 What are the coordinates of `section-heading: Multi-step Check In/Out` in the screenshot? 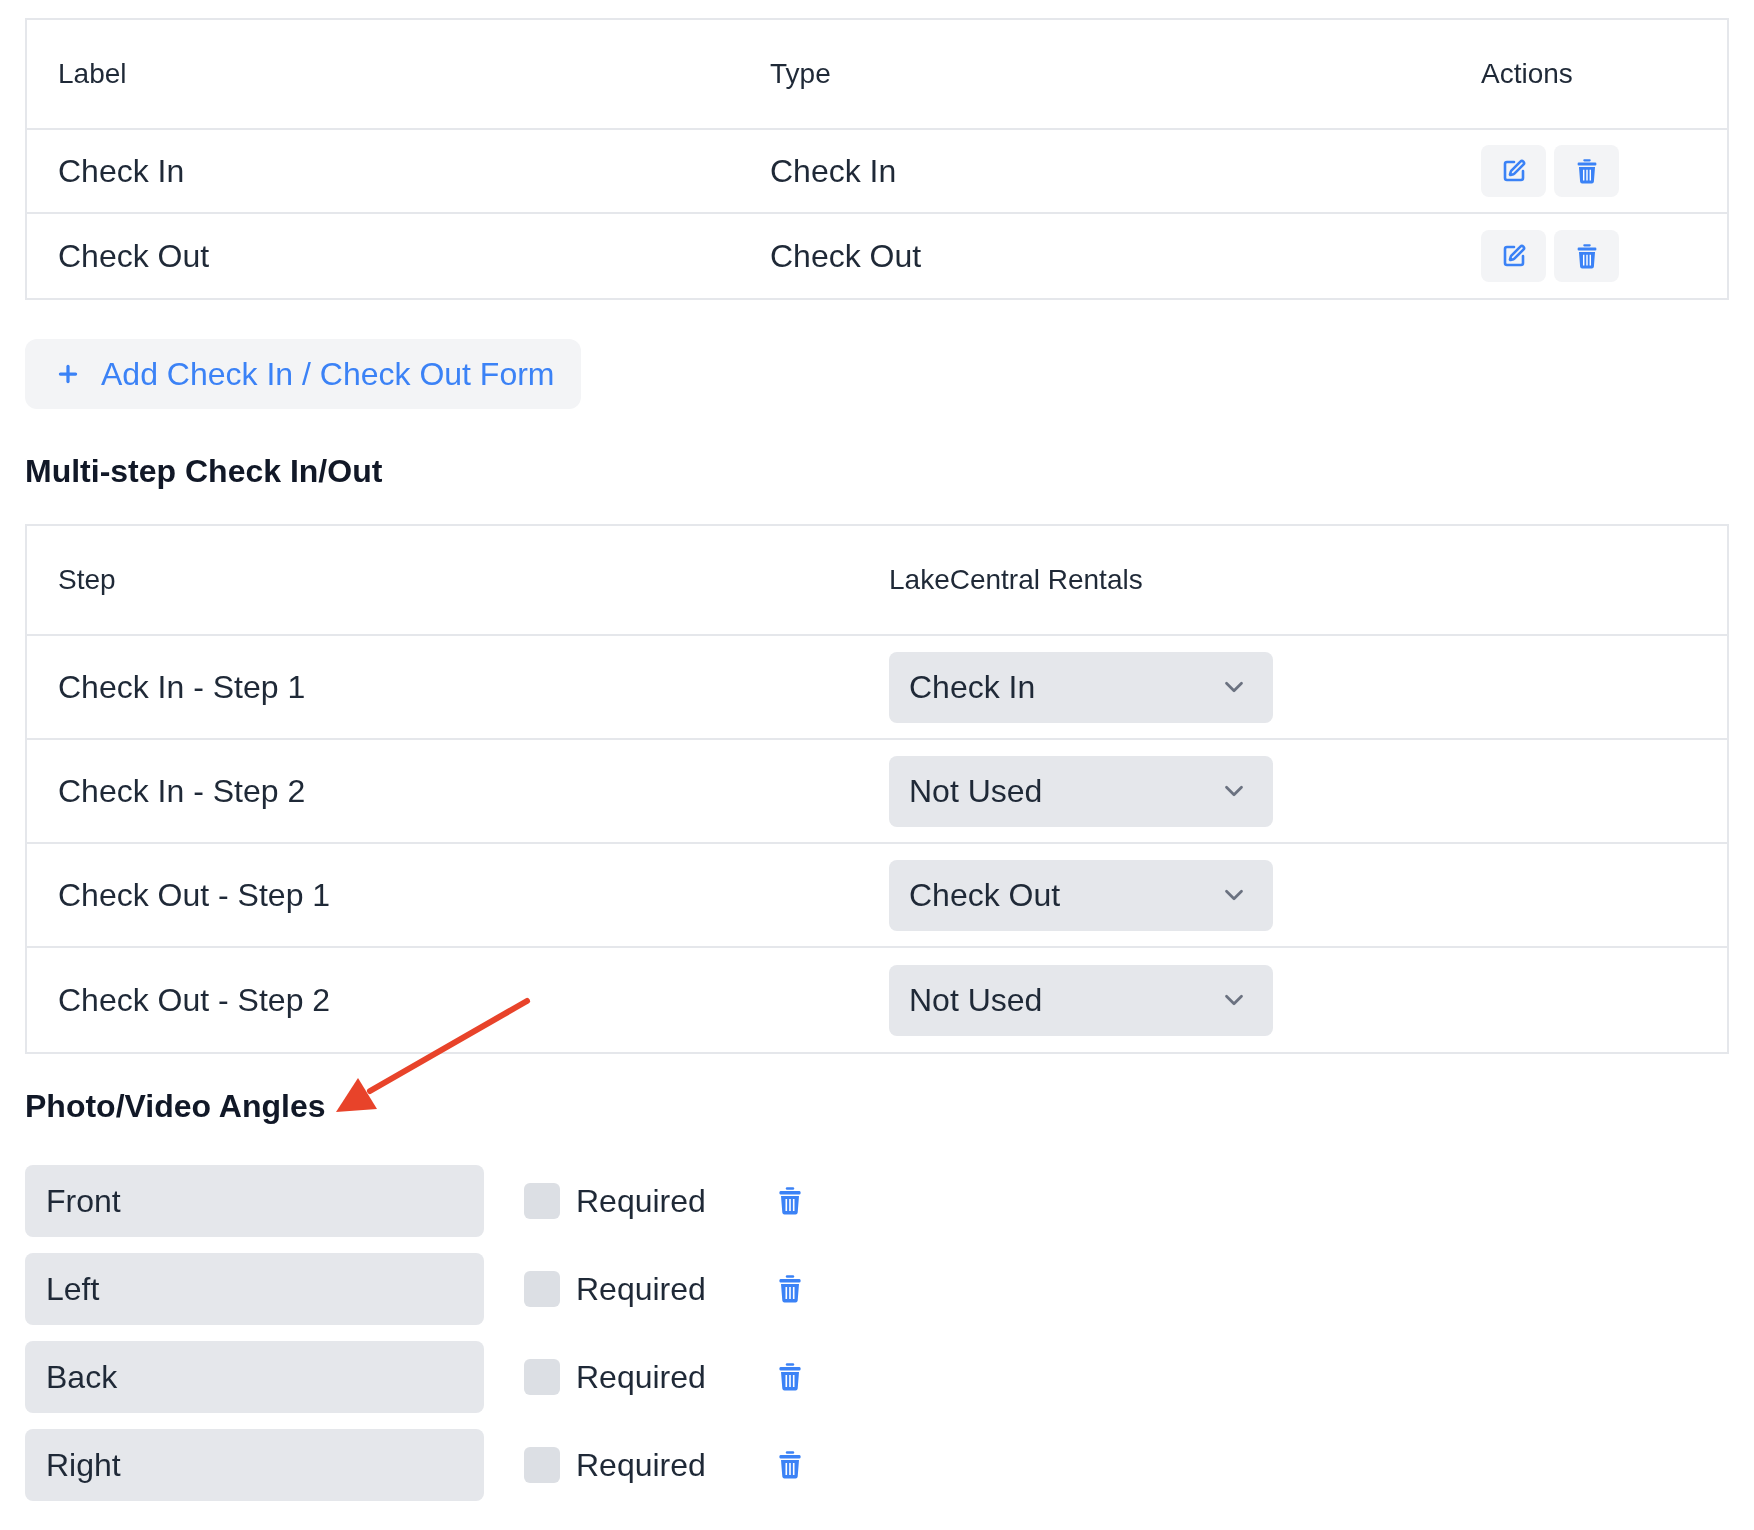 It's located at (204, 471).